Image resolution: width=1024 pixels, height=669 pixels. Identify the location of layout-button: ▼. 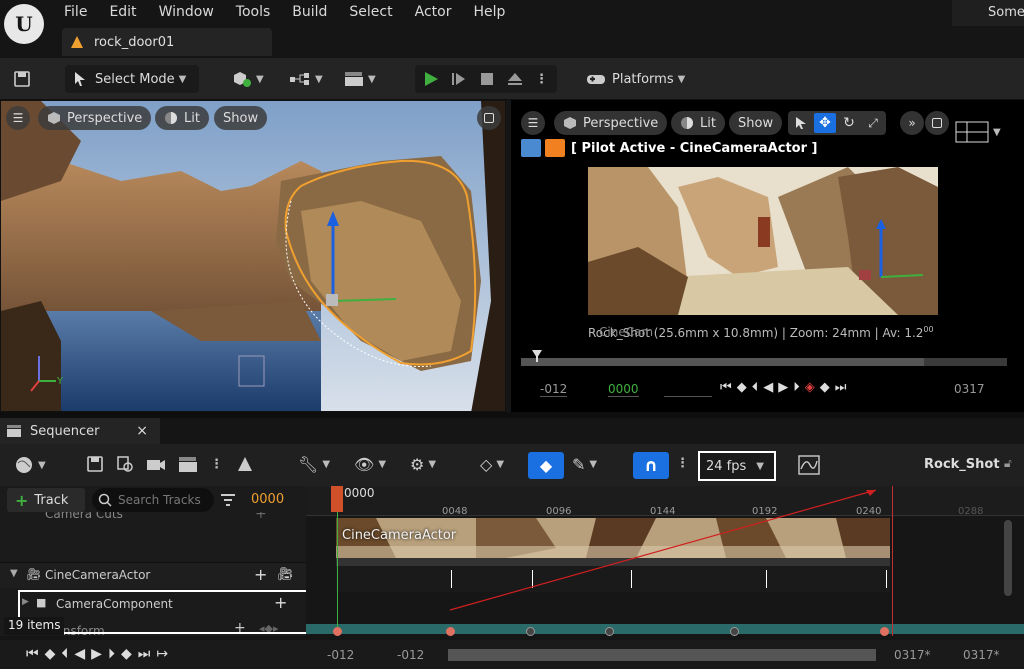
(978, 132).